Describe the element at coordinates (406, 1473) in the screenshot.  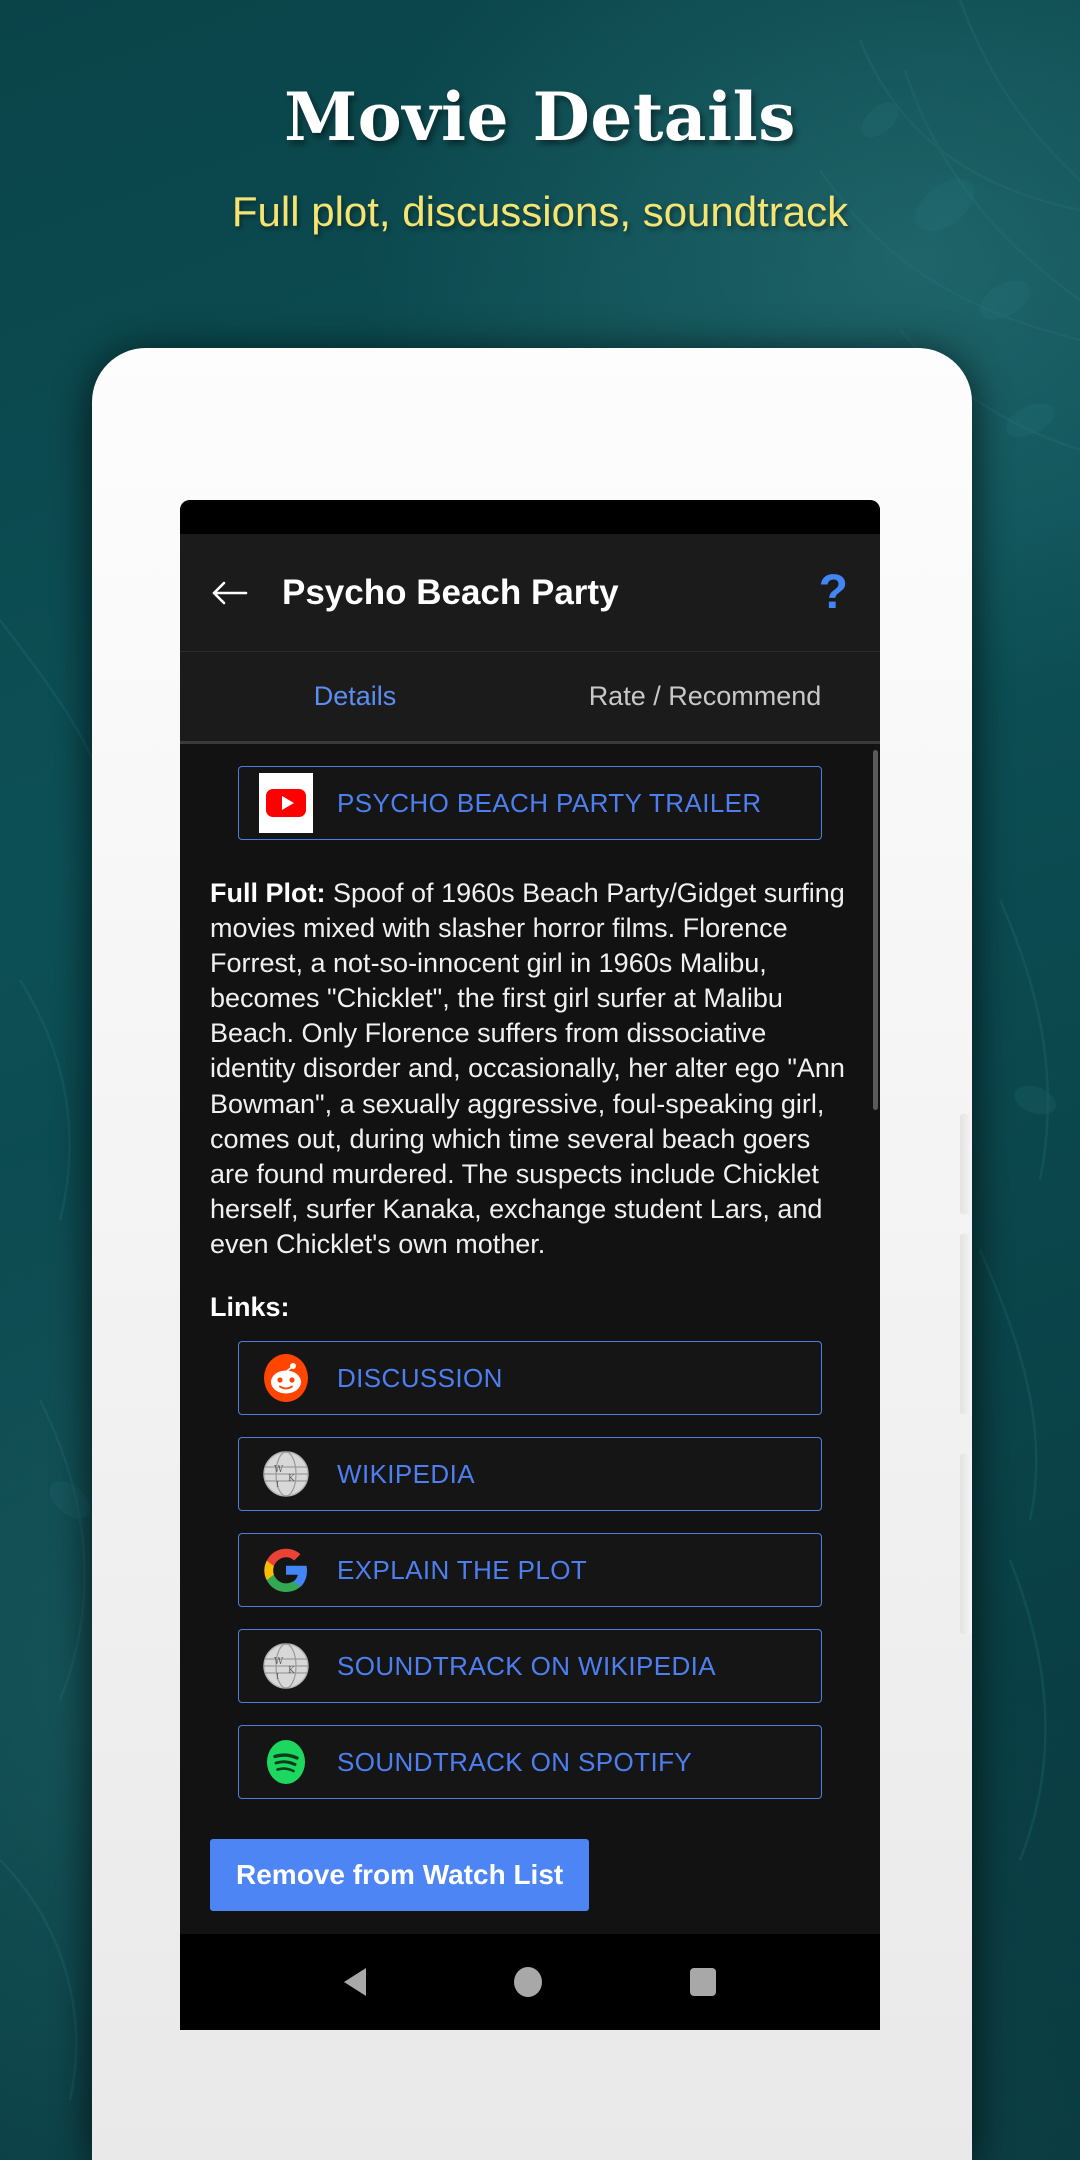
I see `link-label-wikipedia: WIKIPEDIA` at that location.